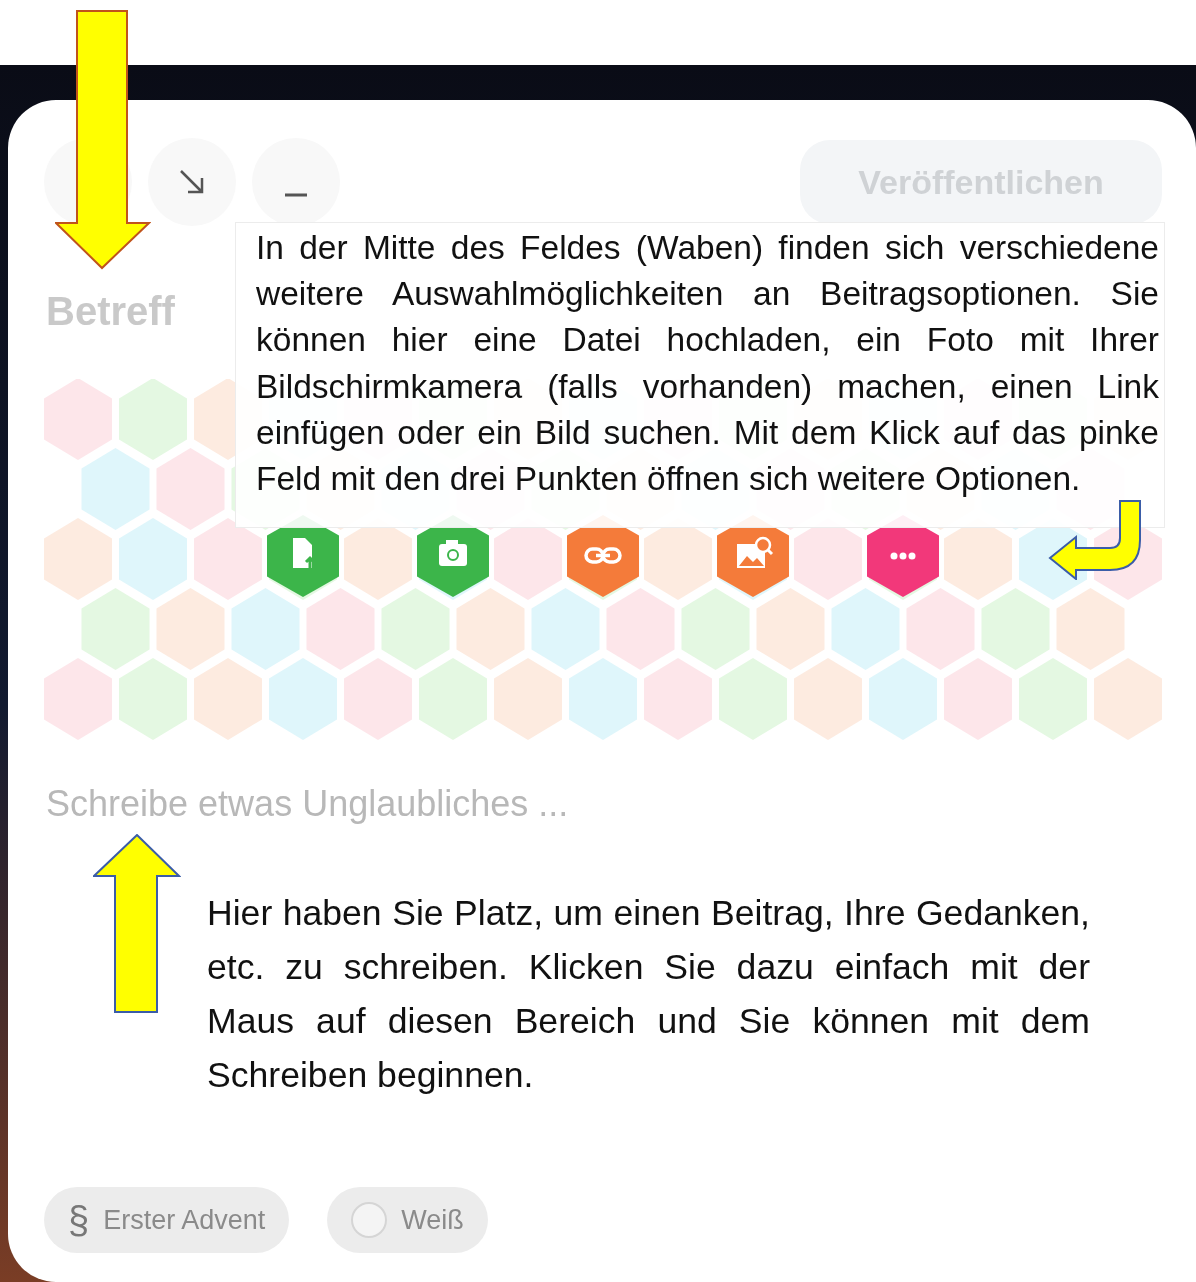  What do you see at coordinates (648, 994) in the screenshot?
I see `callout-text: Hier haben Sie Platz, um einen Beitrag, Ihre Gedanken, etc. zu schreiben. Klicken Sie dazu einfach mit der Maus auf diesen Bereich und Sie können mit dem Schreiben beginnen.` at bounding box center [648, 994].